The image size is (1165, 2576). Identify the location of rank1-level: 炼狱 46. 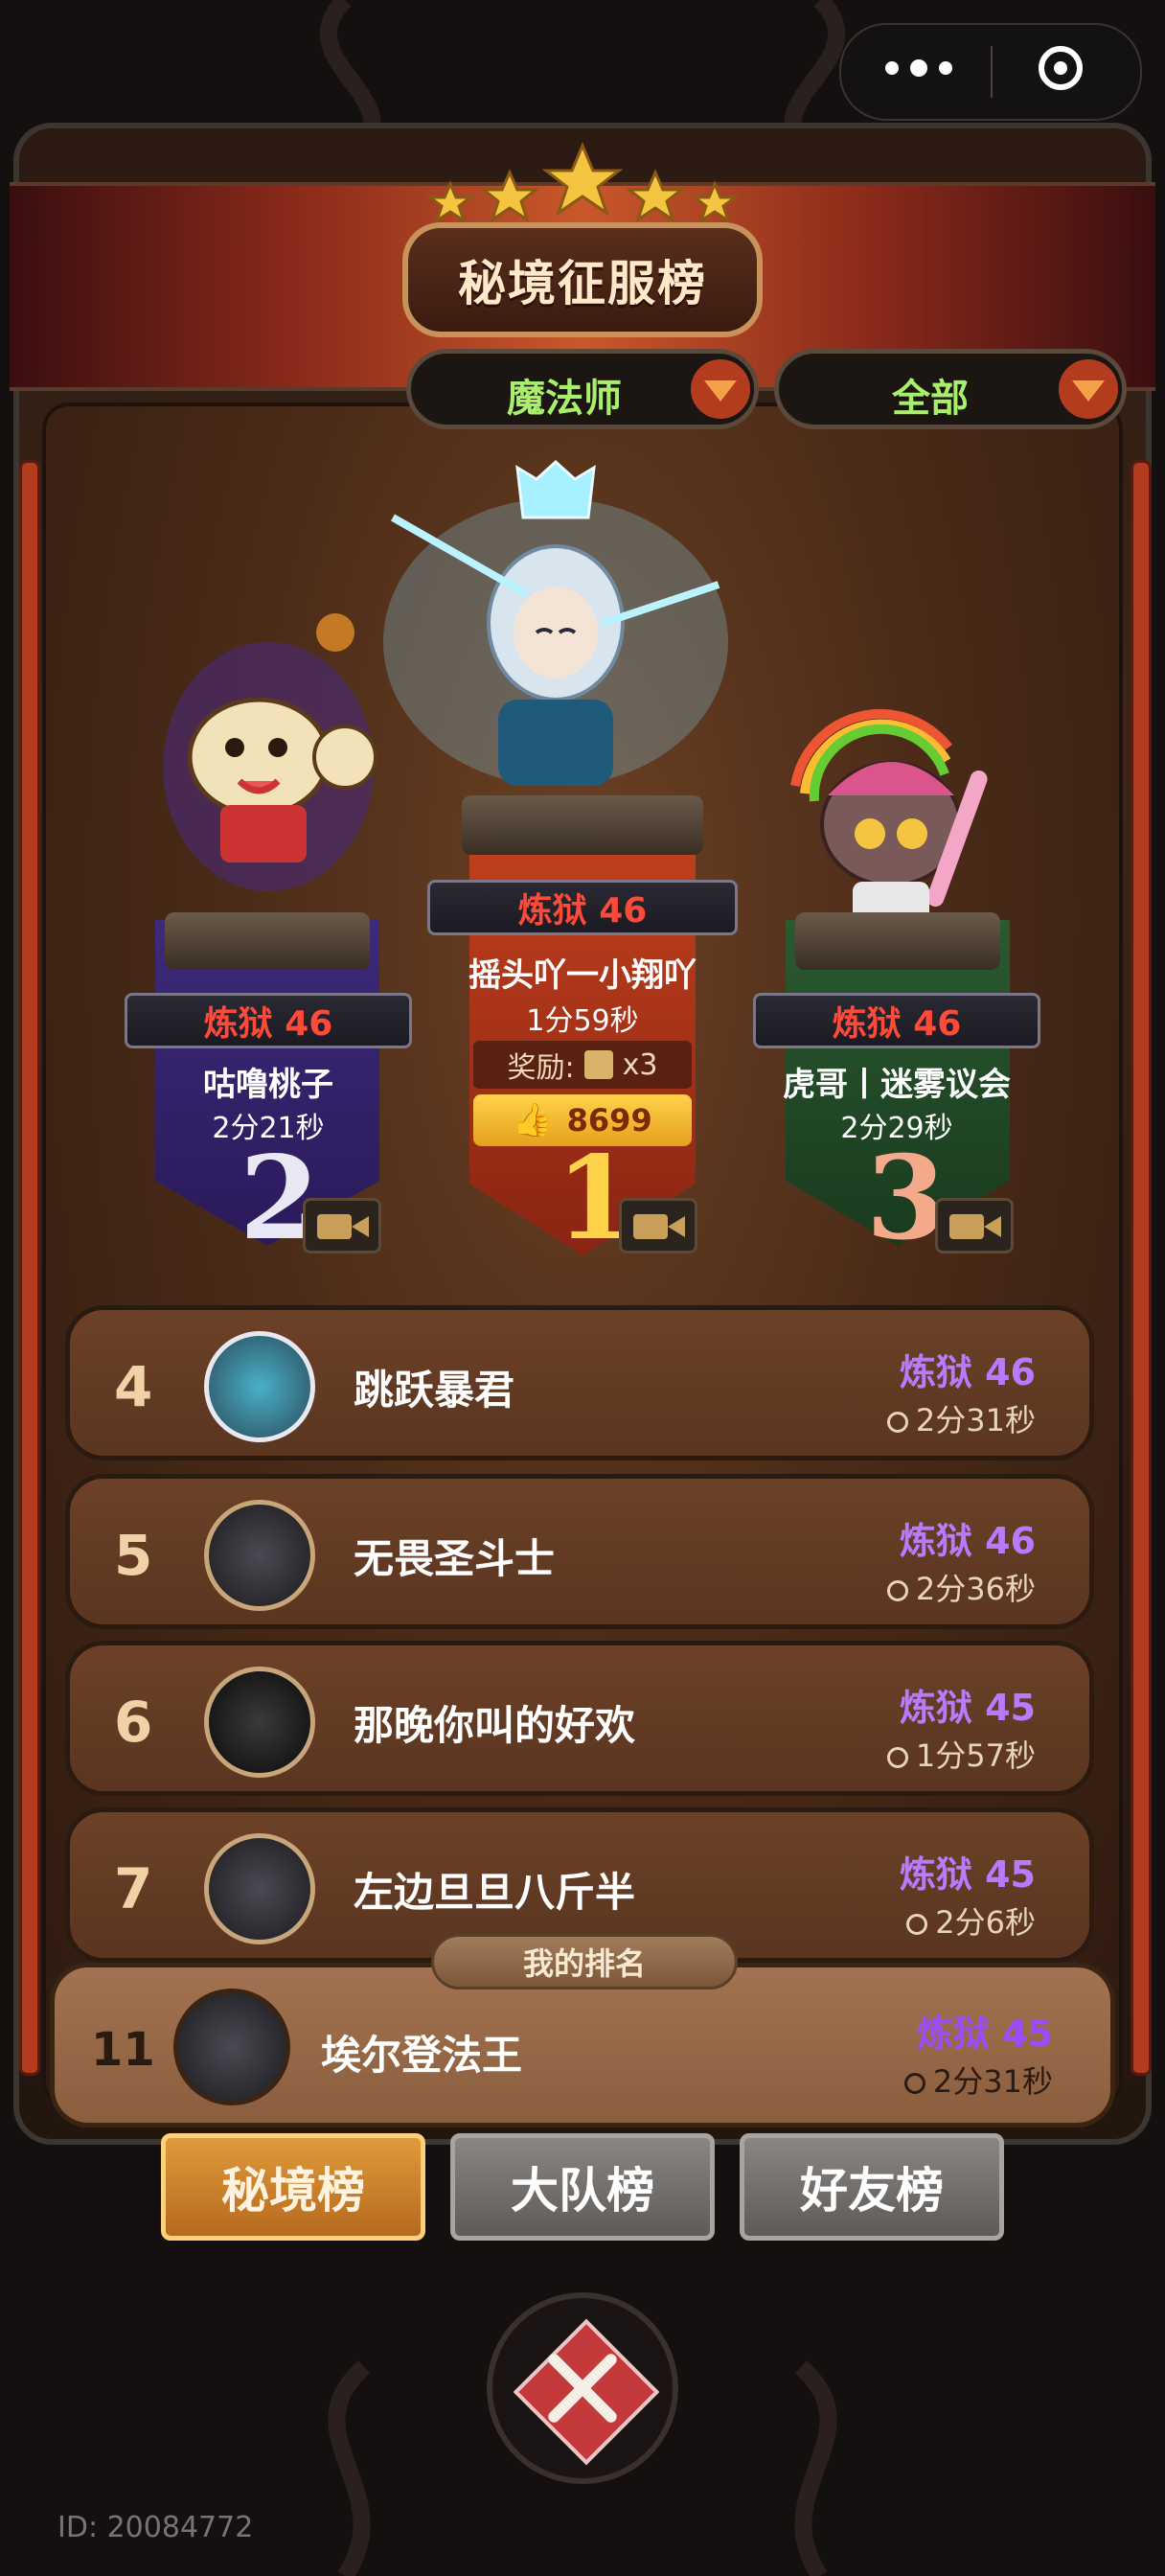
(582, 907).